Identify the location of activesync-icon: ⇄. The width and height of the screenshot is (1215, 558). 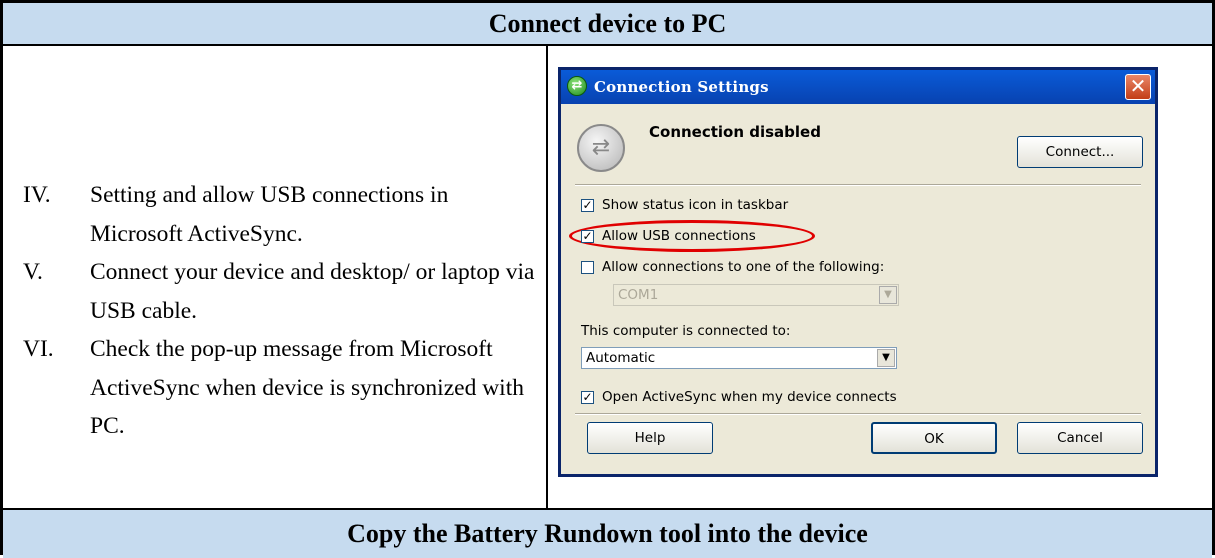
(577, 86).